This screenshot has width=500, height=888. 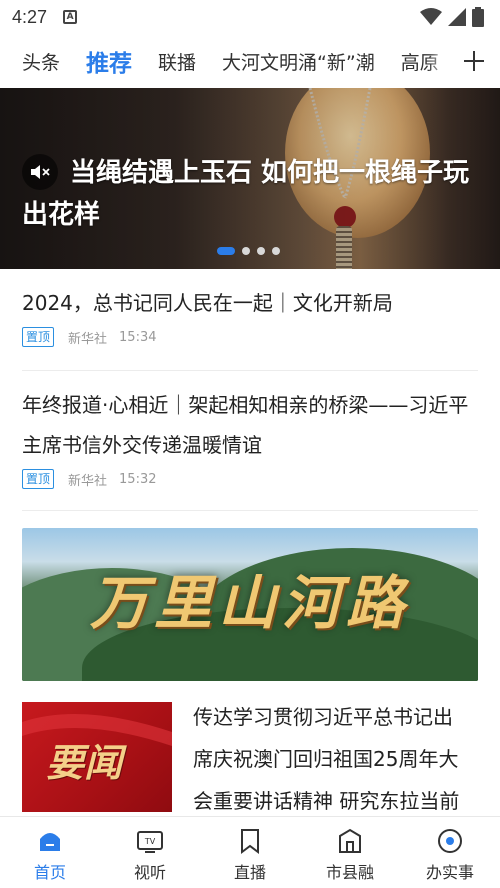 I want to click on nav-home: 首页, so click(x=50, y=852).